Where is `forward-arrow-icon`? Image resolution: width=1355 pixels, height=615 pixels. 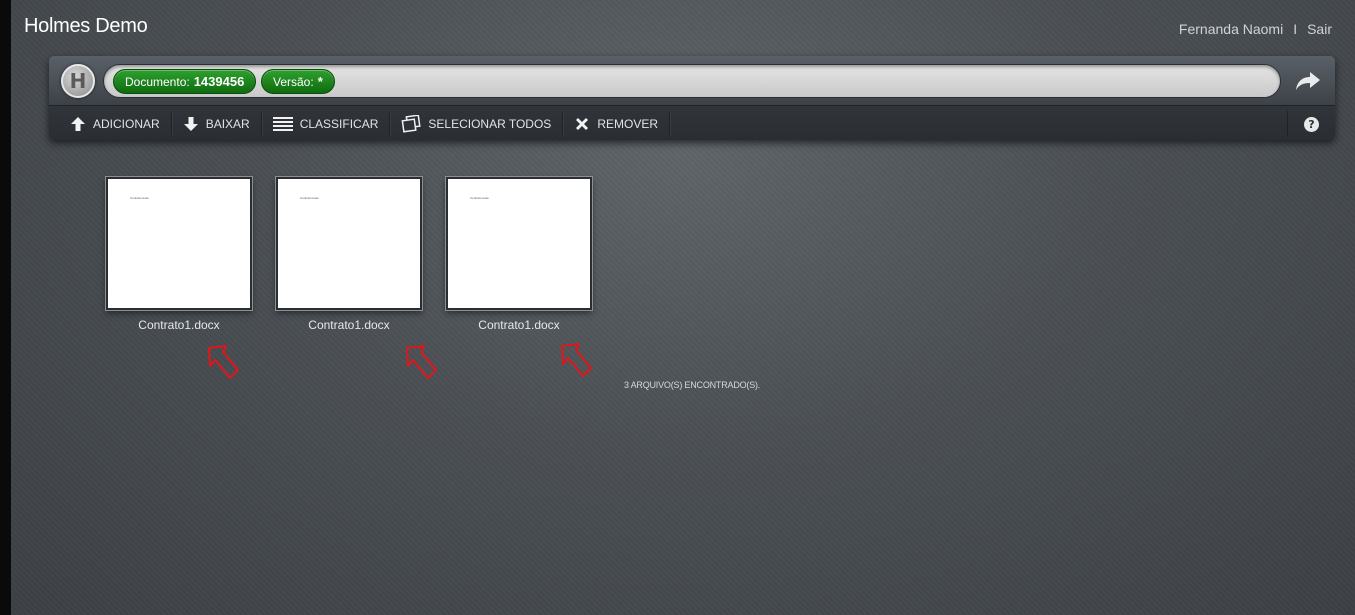
forward-arrow-icon is located at coordinates (1308, 81).